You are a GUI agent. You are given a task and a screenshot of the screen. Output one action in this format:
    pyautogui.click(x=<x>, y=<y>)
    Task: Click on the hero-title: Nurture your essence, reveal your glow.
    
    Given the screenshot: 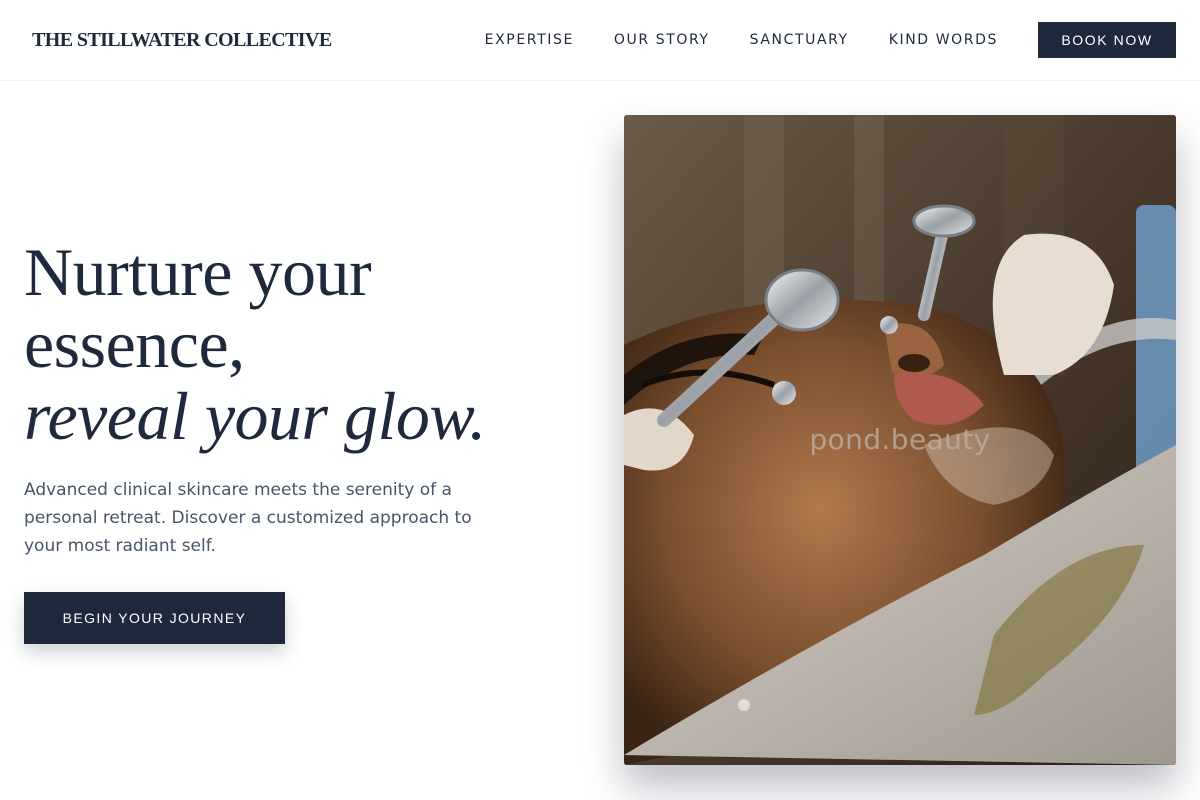 What is the action you would take?
    pyautogui.click(x=304, y=344)
    